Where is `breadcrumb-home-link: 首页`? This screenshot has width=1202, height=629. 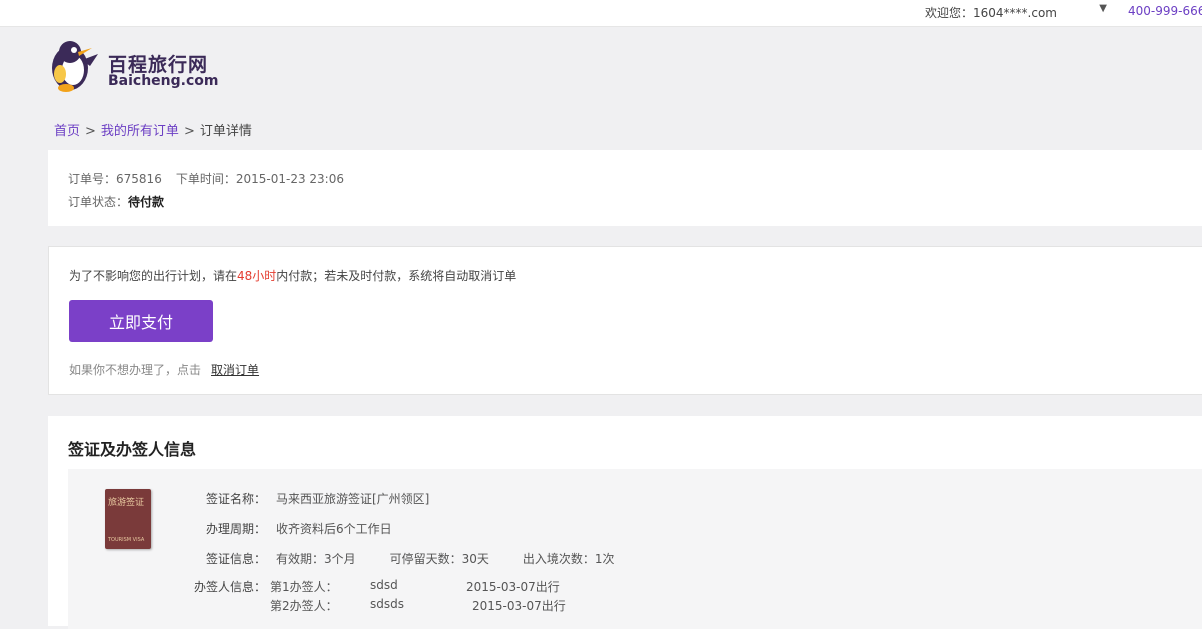 breadcrumb-home-link: 首页 is located at coordinates (67, 131).